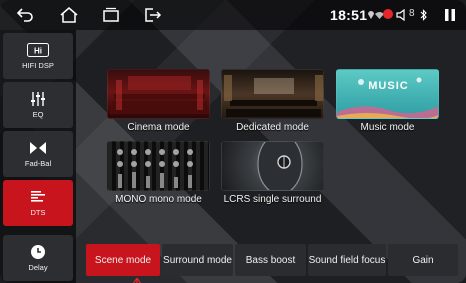 The height and width of the screenshot is (283, 466). I want to click on clock-icon, so click(38, 252).